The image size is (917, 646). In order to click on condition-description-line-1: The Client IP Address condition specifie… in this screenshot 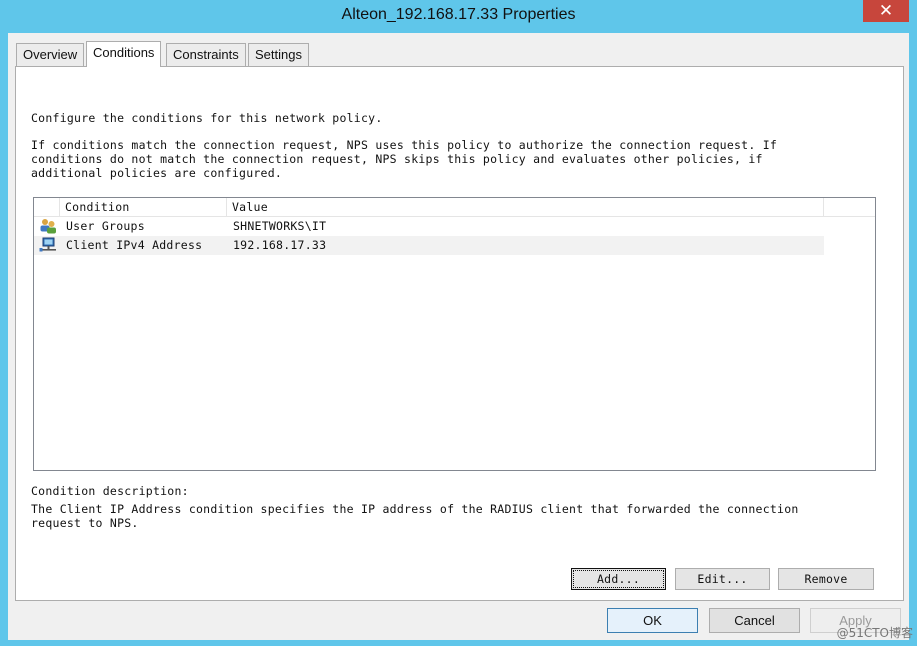, I will do `click(415, 509)`.